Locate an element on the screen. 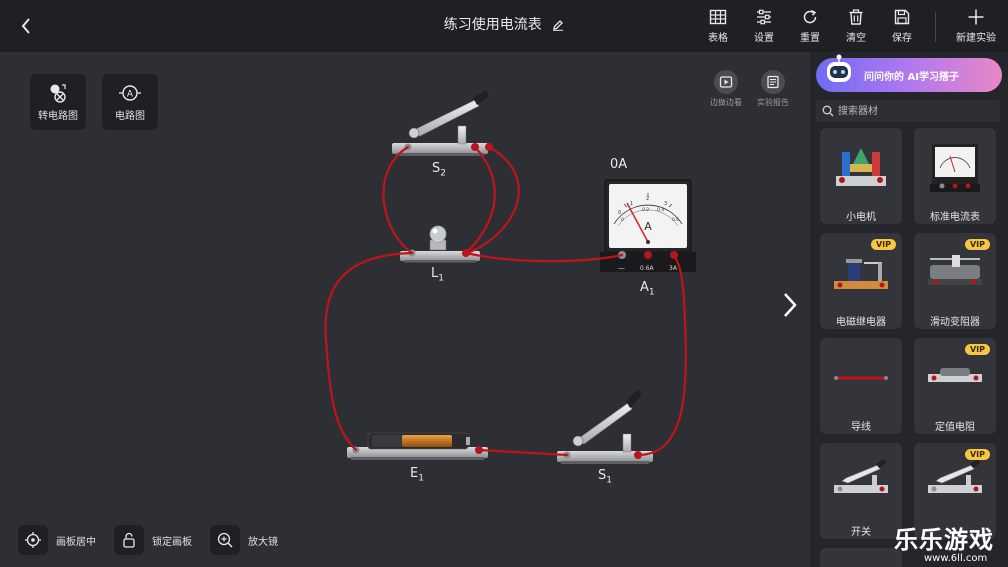  label-s1: S1 is located at coordinates (605, 477).